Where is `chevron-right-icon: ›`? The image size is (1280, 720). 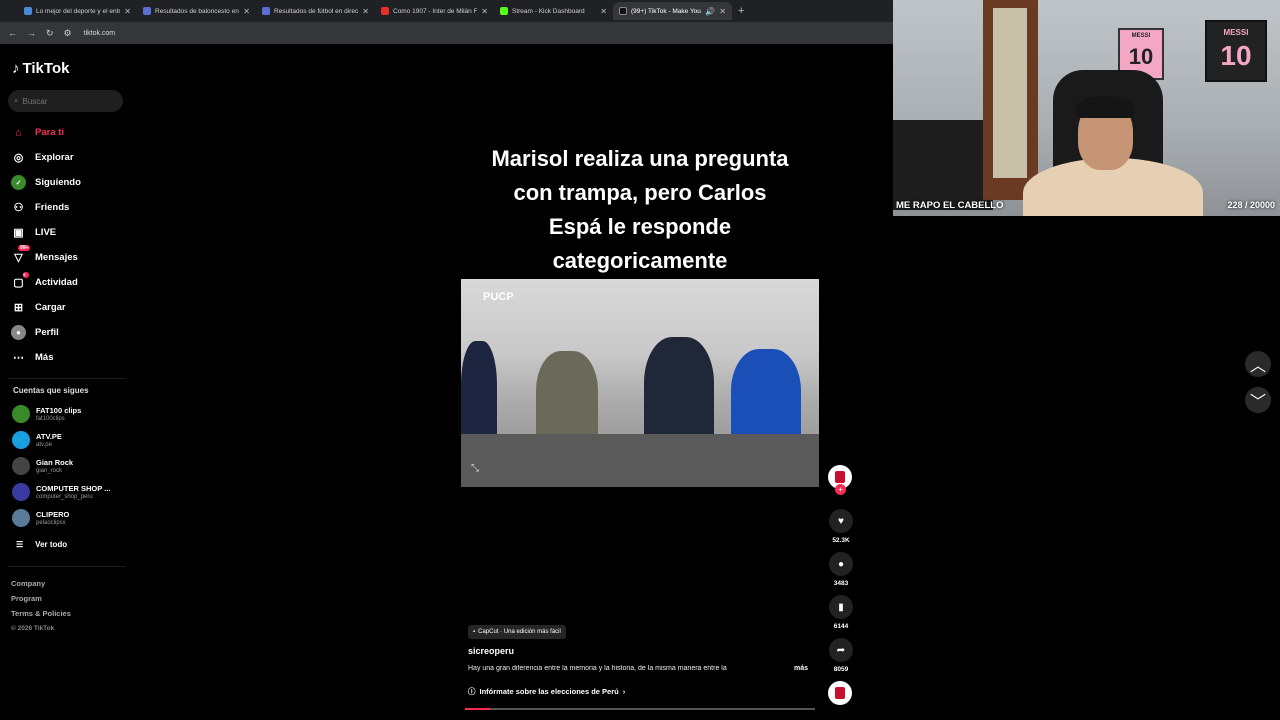 chevron-right-icon: › is located at coordinates (624, 691).